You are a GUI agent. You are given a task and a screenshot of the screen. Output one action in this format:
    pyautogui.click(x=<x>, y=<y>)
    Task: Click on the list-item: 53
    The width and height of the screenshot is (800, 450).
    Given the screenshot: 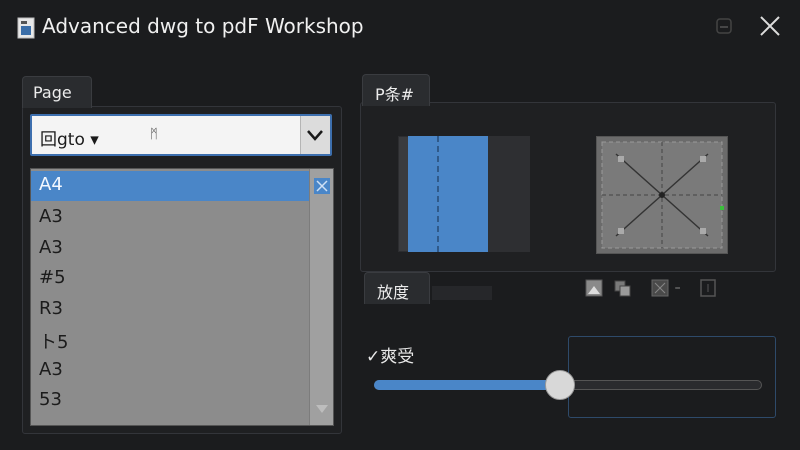 What is the action you would take?
    pyautogui.click(x=170, y=401)
    